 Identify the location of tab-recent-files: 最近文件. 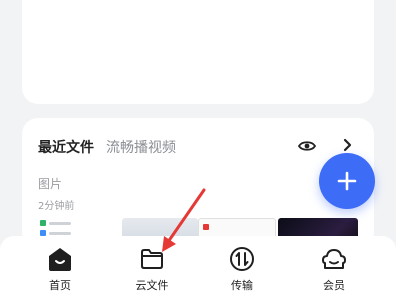
(66, 147).